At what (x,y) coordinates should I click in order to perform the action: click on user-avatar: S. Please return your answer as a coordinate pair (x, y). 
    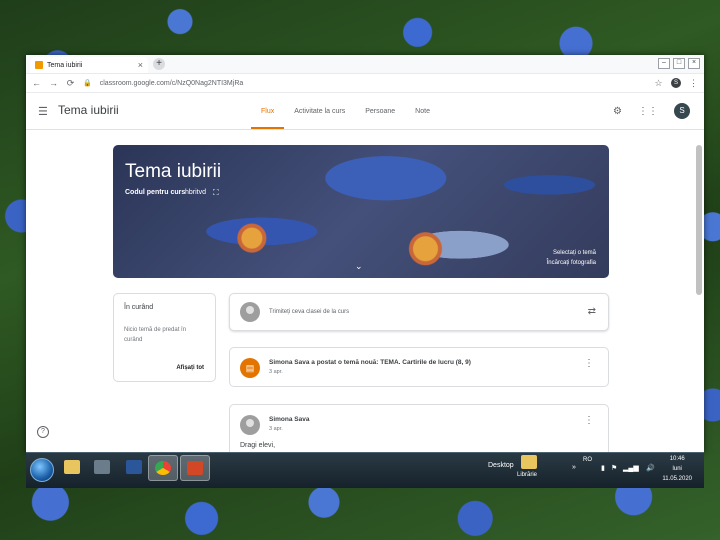
    Looking at the image, I should click on (682, 111).